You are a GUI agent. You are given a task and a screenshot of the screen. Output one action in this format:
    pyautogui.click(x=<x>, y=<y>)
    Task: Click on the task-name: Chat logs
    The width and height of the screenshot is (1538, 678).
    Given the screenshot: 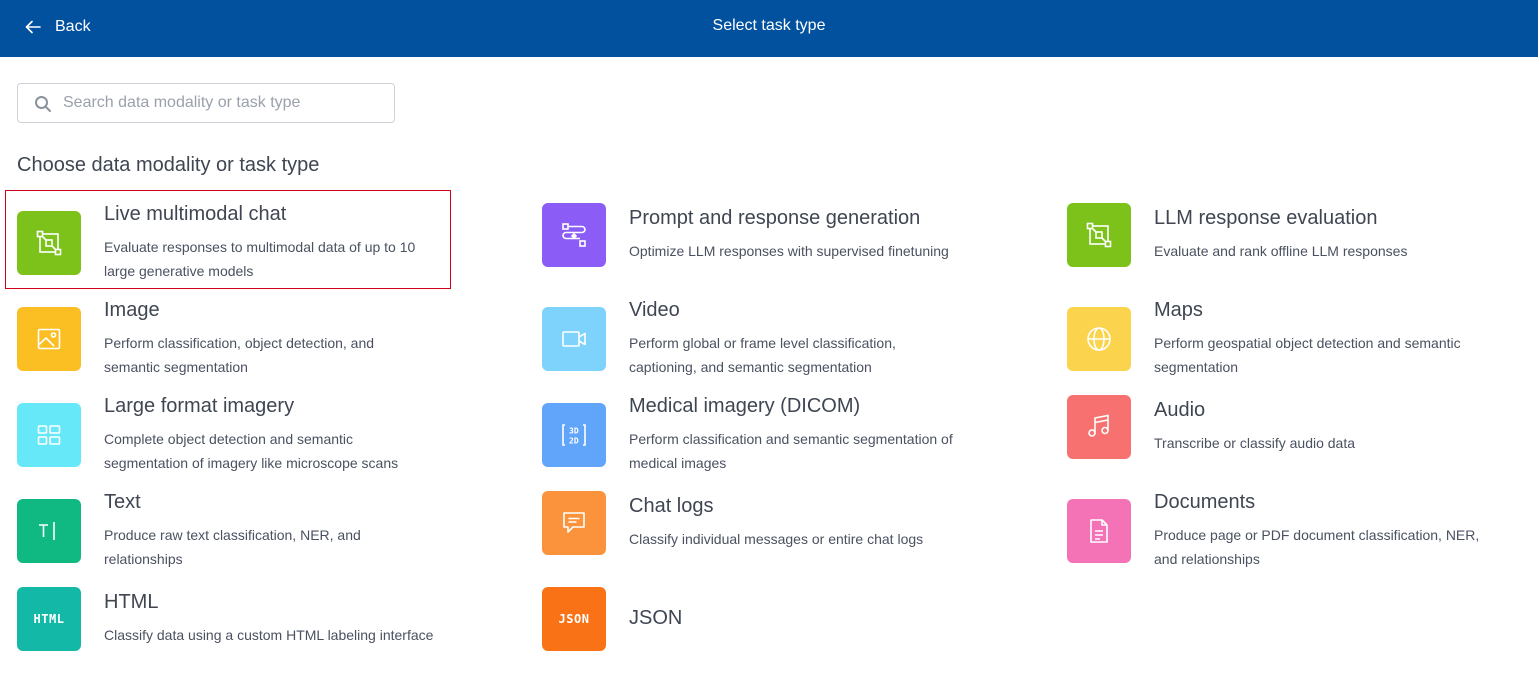 What is the action you would take?
    pyautogui.click(x=671, y=506)
    